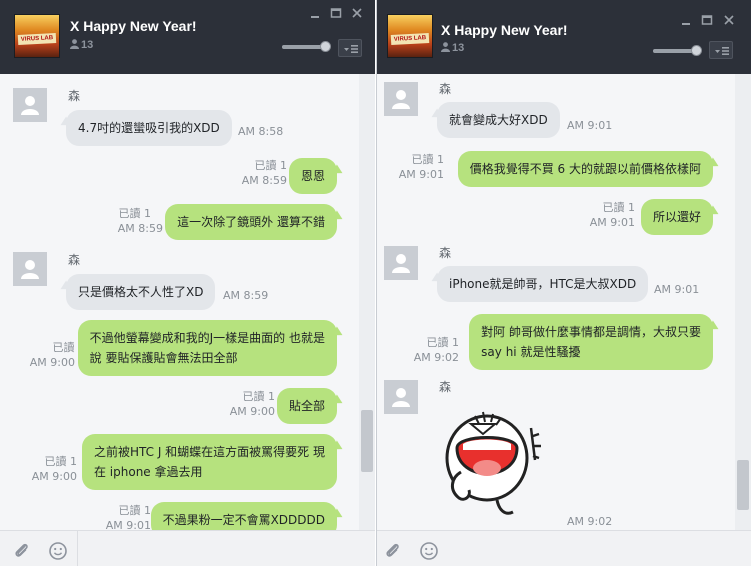 The height and width of the screenshot is (566, 751). I want to click on message-bubble: 價格我覺得不買 6 大的就跟以前價格依樣阿, so click(585, 169).